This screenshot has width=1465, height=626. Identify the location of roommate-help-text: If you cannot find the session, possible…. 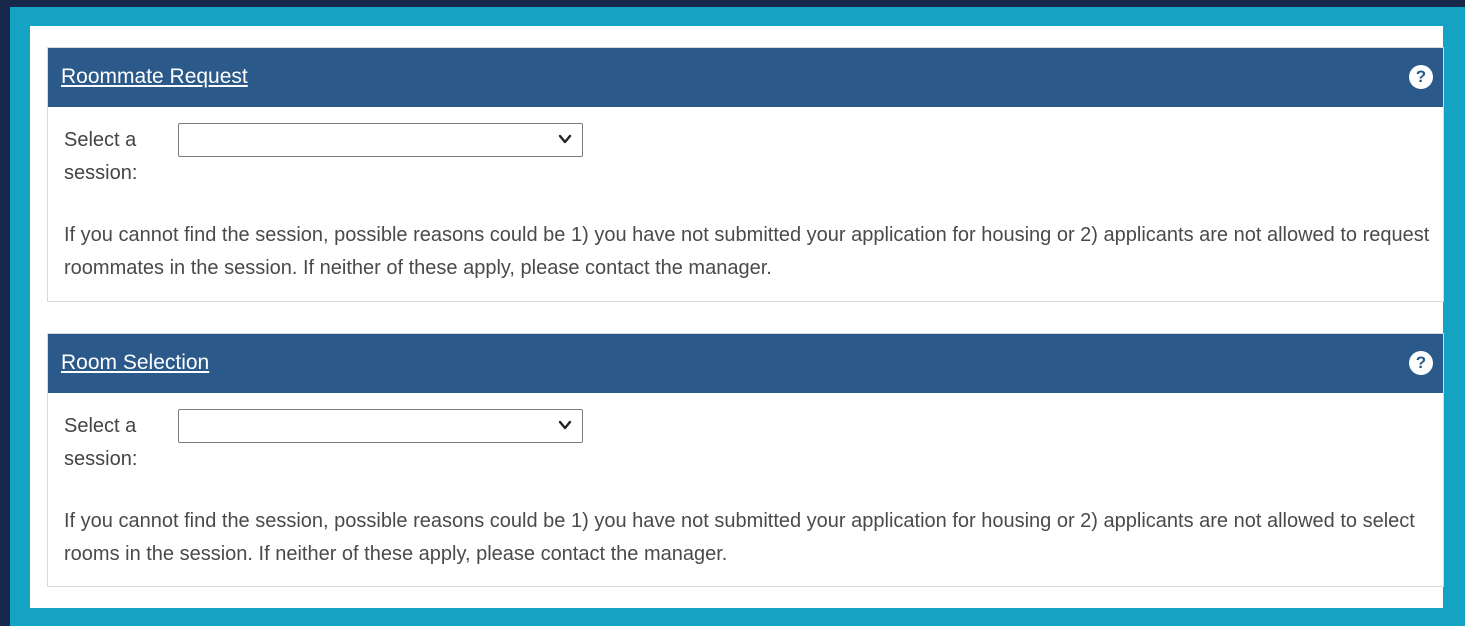
(747, 251).